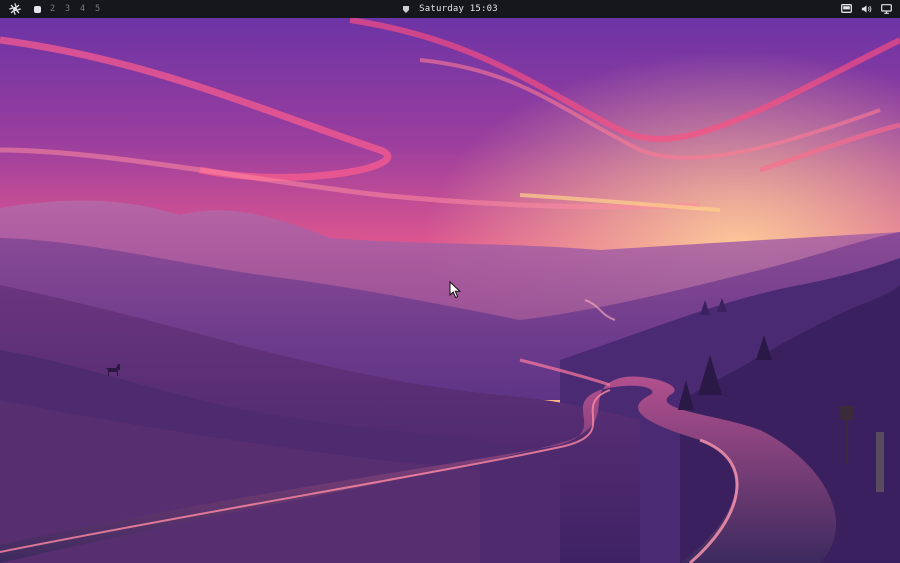 The height and width of the screenshot is (563, 900). I want to click on workspace-area: 2 3 4 5, so click(52, 9).